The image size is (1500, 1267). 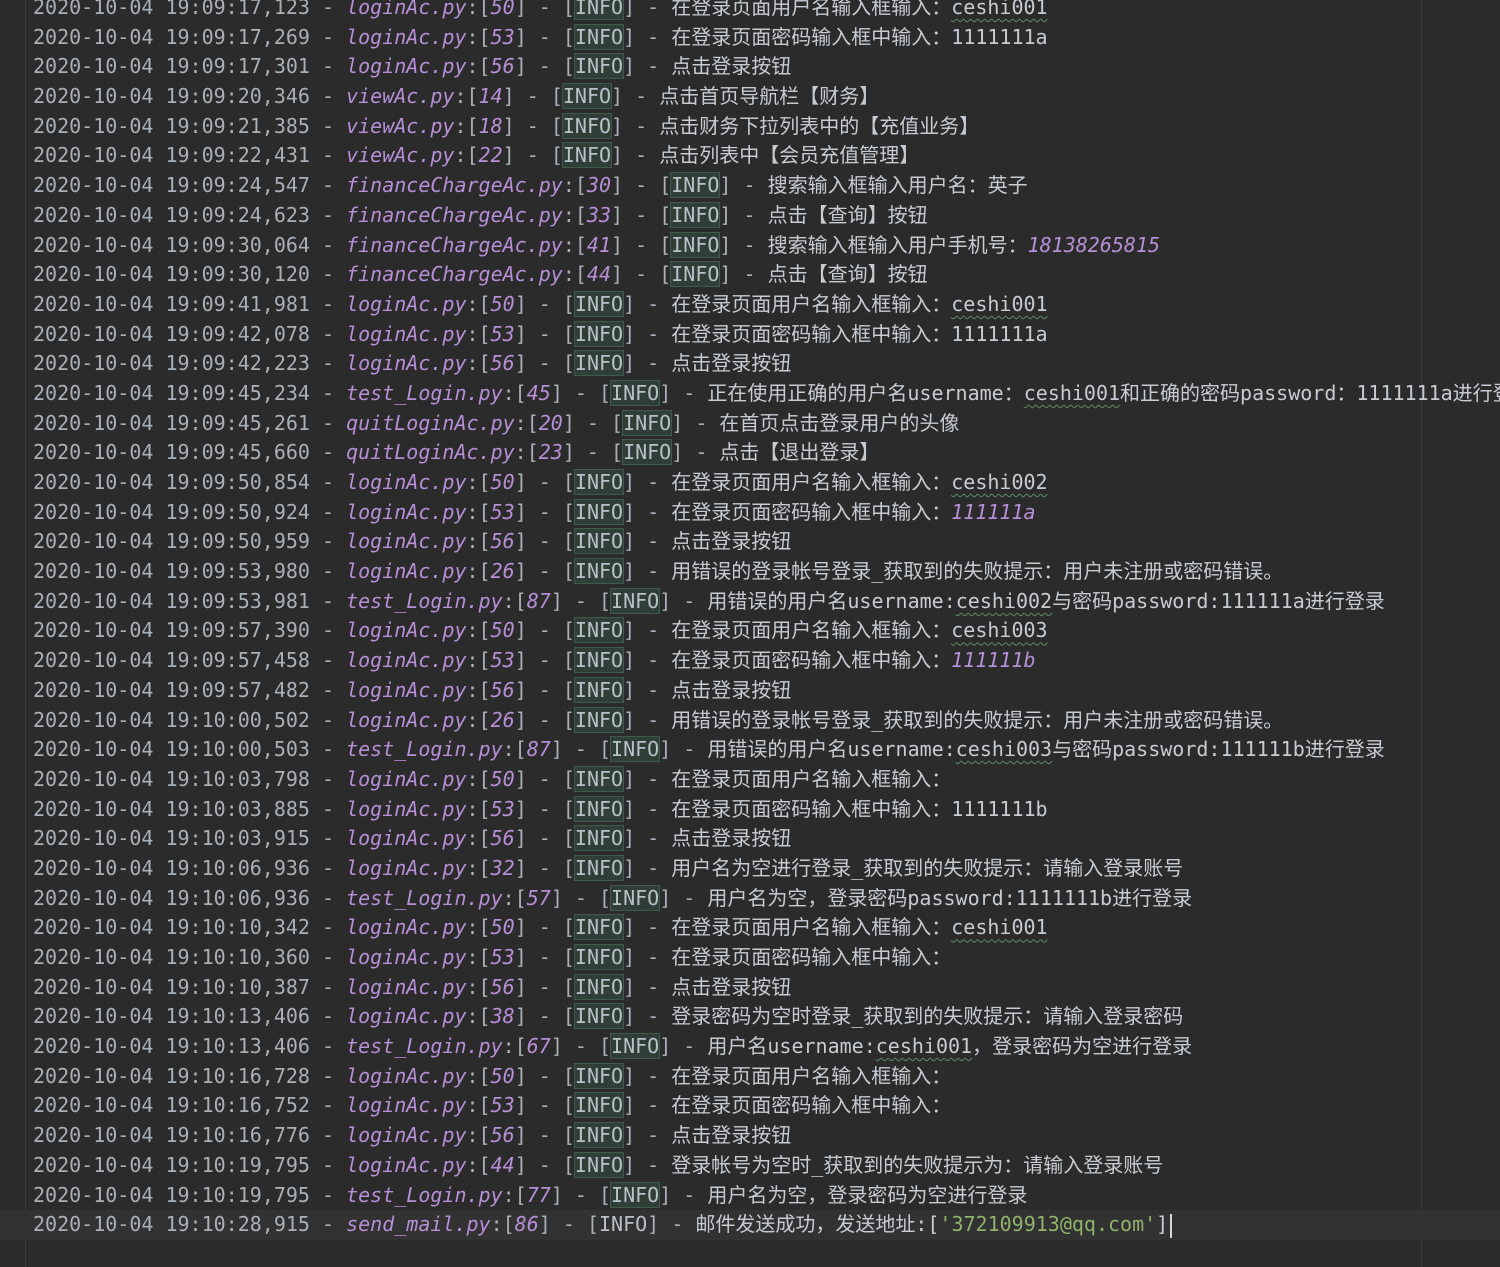 I want to click on log-file-name: quitLoginAc.py, so click(x=430, y=452).